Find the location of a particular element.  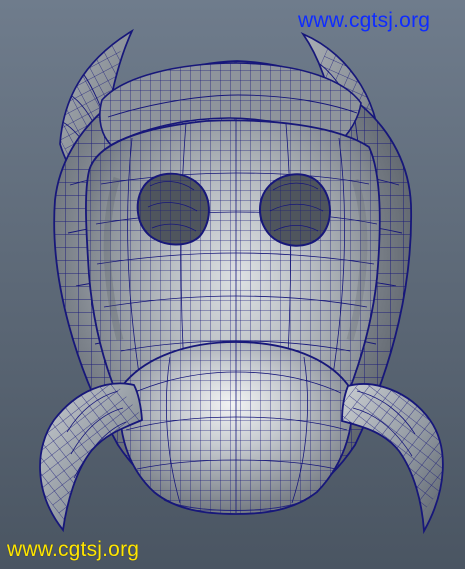

bottom-watermark-text: www.cgtsj.org is located at coordinates (73, 549).